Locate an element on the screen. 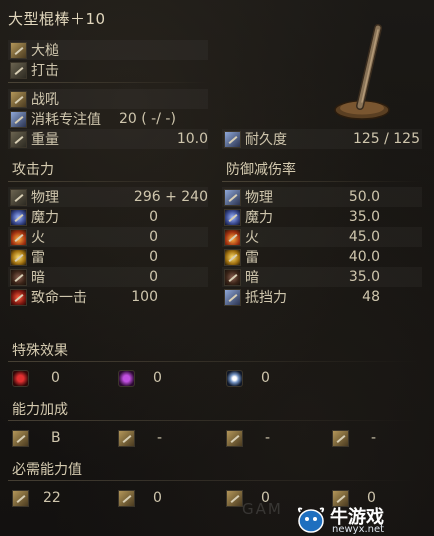 This screenshot has width=434, height=536. defense-label: 魔力 is located at coordinates (259, 218).